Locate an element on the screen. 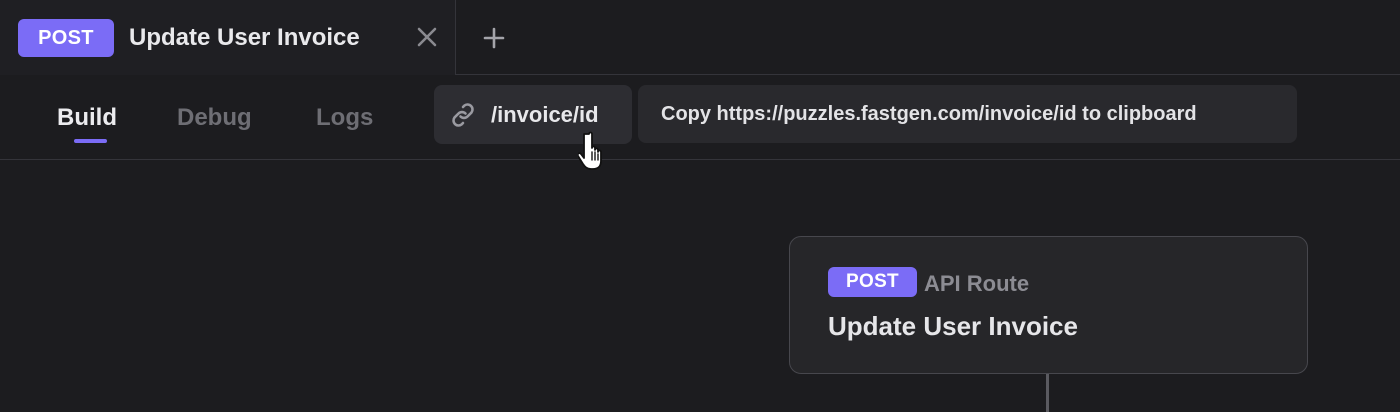 The height and width of the screenshot is (412, 1400). close-icon is located at coordinates (427, 37).